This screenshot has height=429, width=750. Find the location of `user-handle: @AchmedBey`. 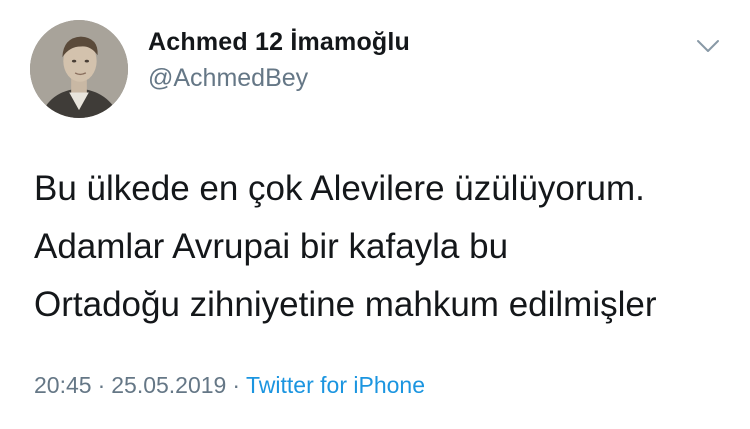

user-handle: @AchmedBey is located at coordinates (228, 78).